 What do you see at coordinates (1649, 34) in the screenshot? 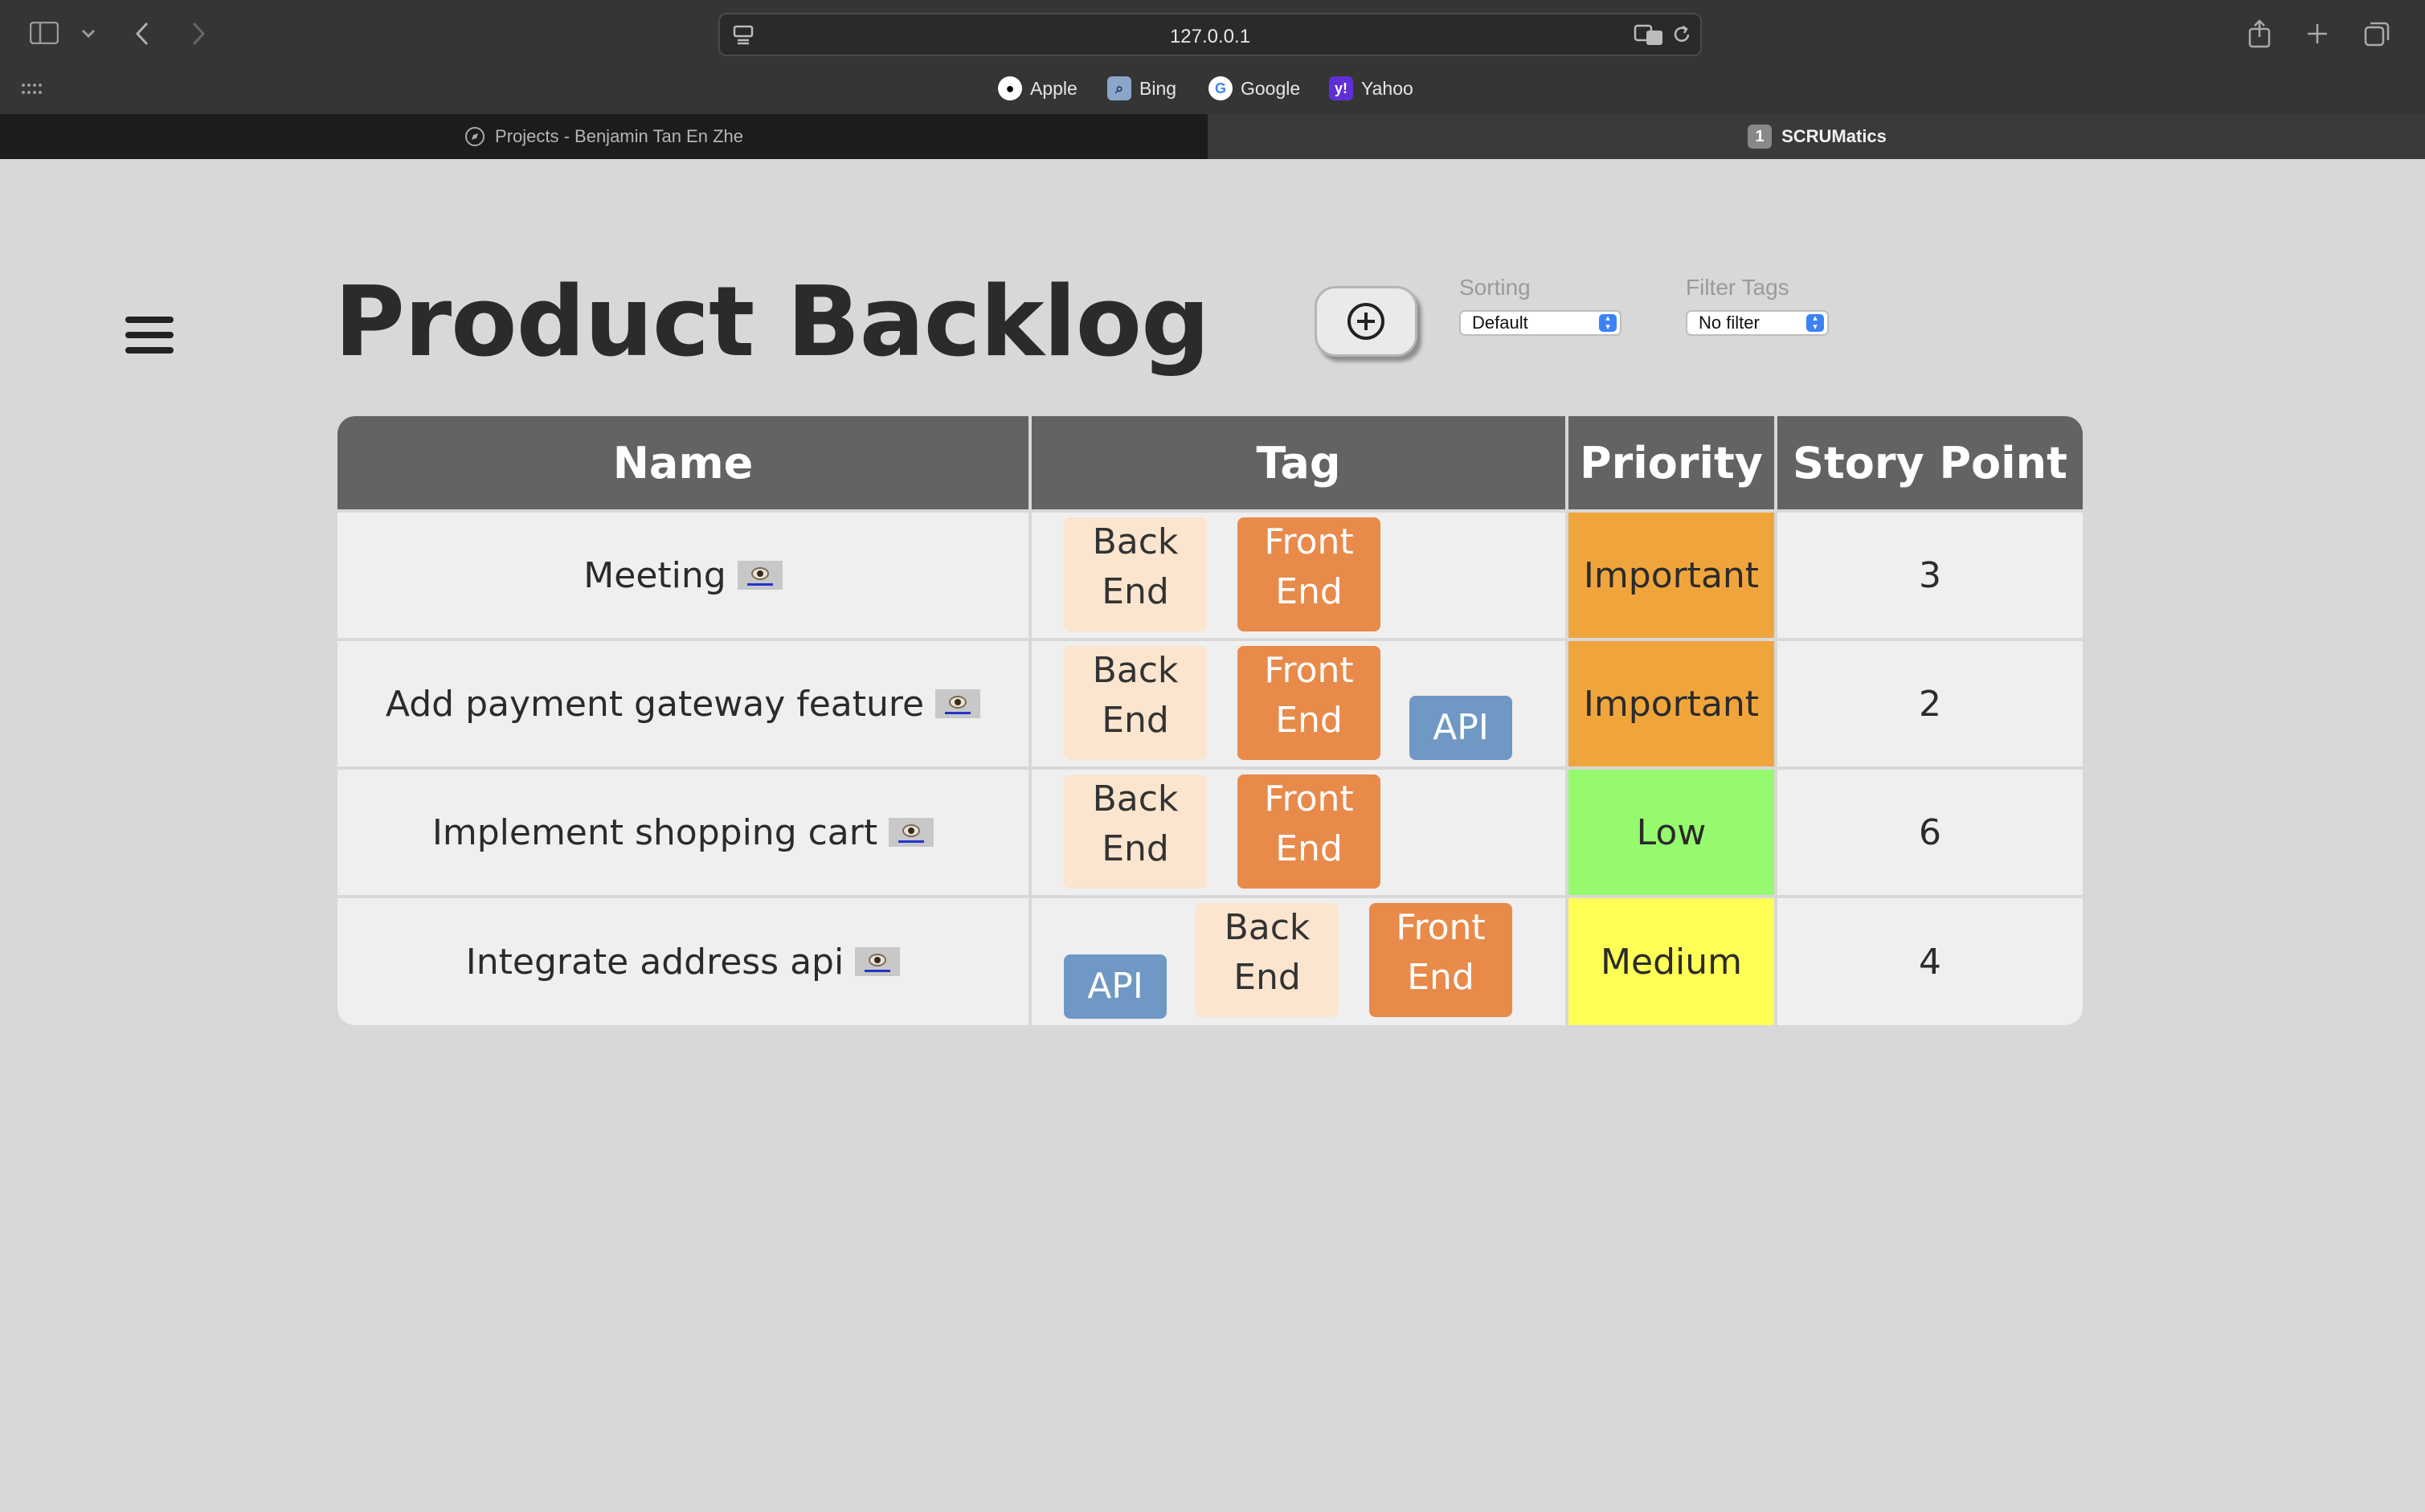
I see `translate-icon` at bounding box center [1649, 34].